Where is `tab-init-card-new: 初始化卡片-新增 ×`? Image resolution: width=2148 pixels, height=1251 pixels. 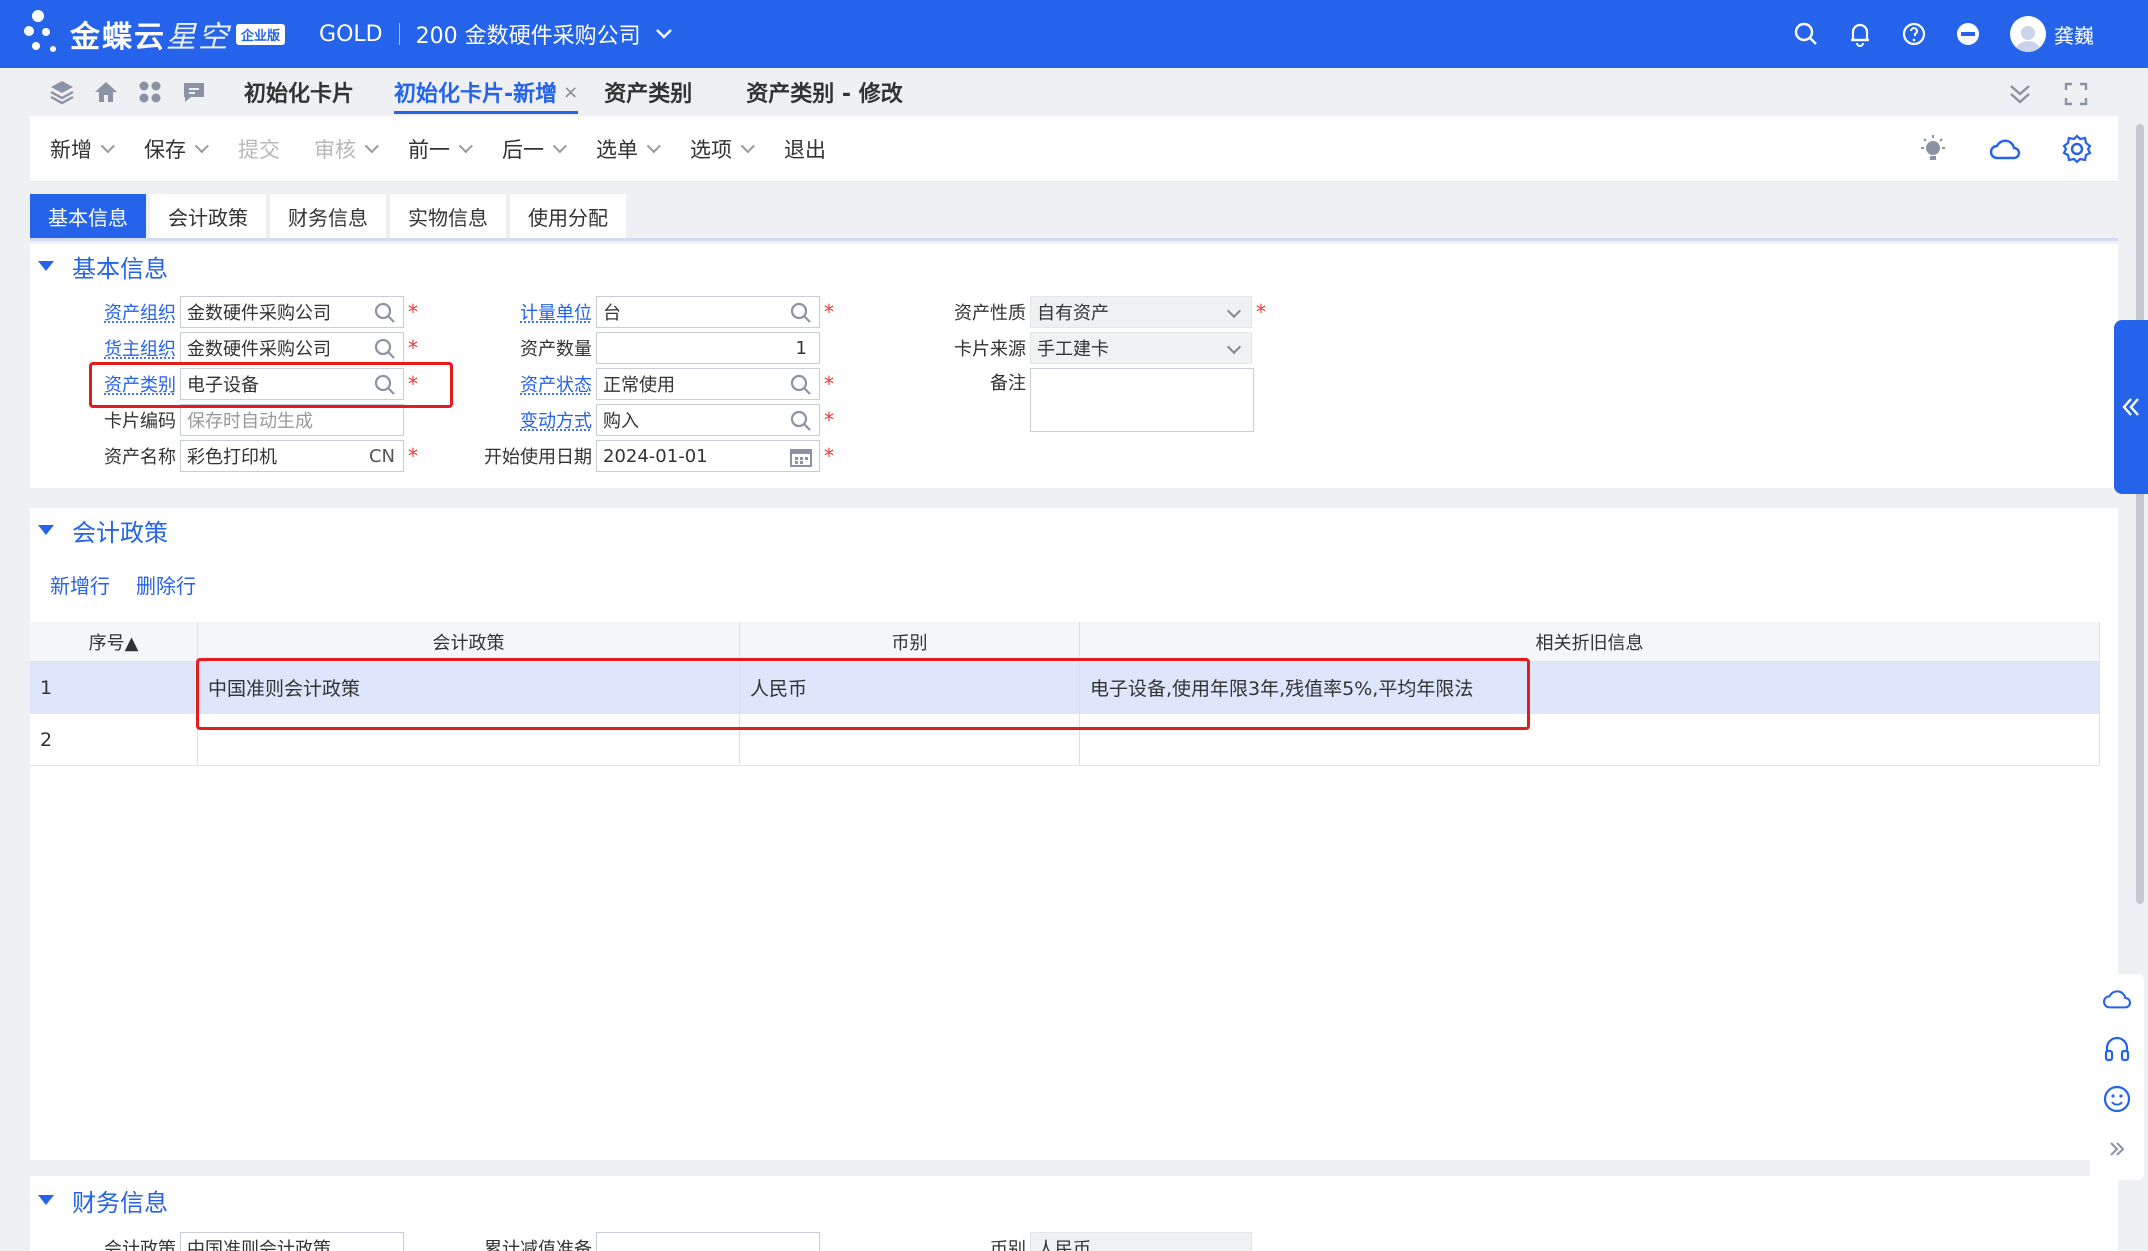
tab-init-card-new: 初始化卡片-新增 × is located at coordinates (486, 92).